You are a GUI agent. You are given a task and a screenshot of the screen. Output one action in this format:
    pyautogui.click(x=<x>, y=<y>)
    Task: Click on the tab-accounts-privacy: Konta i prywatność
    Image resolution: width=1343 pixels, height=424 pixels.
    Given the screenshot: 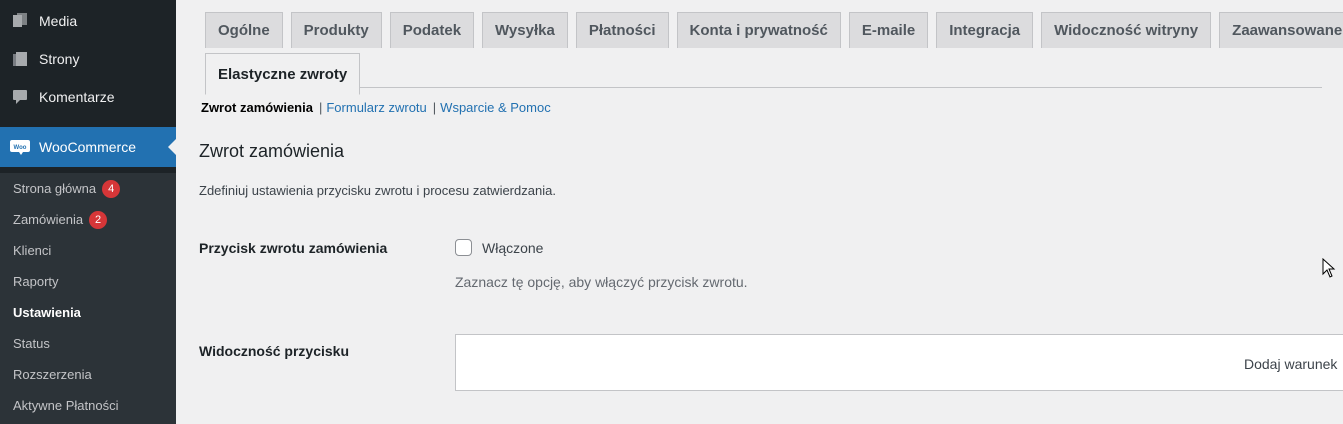 What is the action you would take?
    pyautogui.click(x=758, y=30)
    